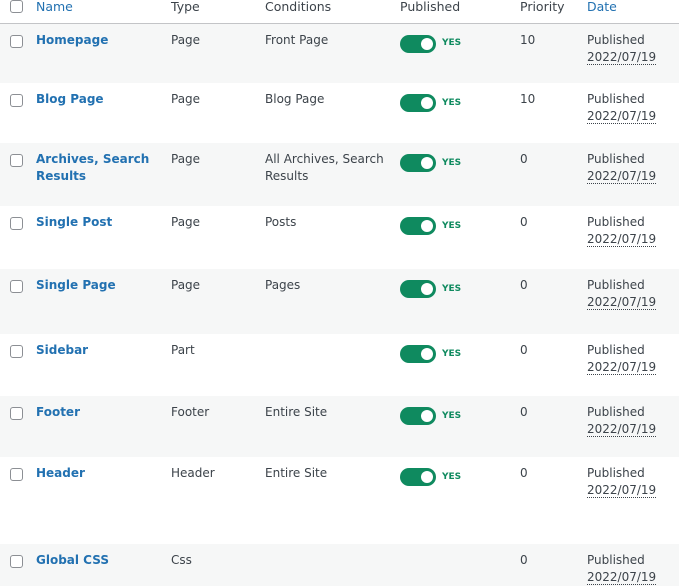 Image resolution: width=679 pixels, height=586 pixels. I want to click on conditions-cell: Entire Site, so click(296, 473).